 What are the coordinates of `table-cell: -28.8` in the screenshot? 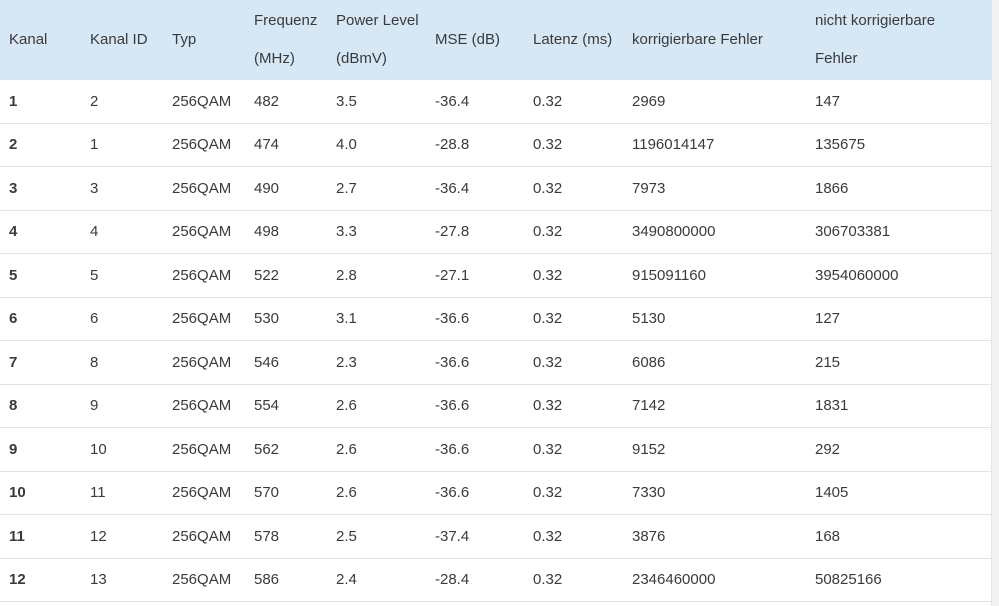 It's located at (475, 145).